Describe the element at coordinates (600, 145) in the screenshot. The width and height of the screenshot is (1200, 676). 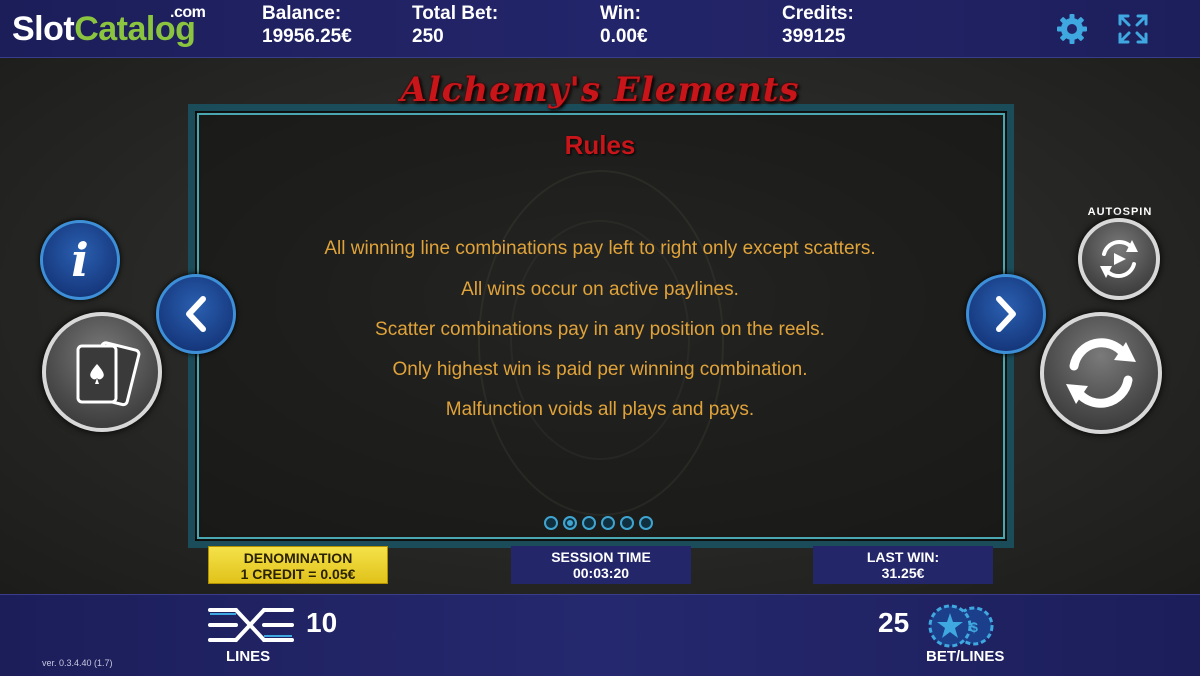
I see `rules-title: Rules` at that location.